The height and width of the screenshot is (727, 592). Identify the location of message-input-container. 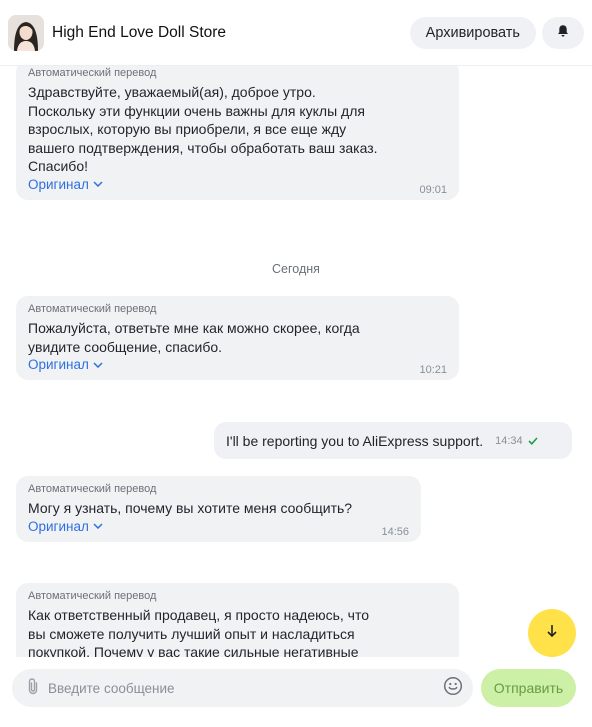
(242, 688).